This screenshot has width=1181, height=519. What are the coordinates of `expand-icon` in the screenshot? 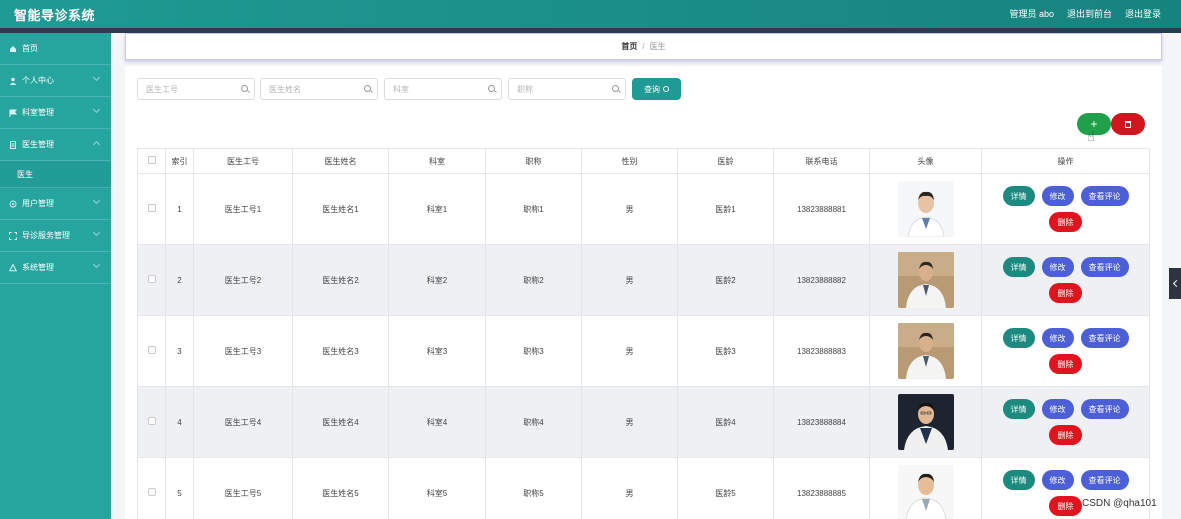 It's located at (13, 235).